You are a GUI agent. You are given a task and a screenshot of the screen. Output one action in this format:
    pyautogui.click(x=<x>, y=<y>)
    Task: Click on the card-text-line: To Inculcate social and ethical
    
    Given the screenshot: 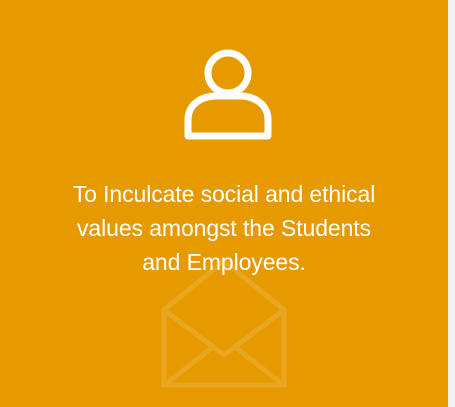 What is the action you would take?
    pyautogui.click(x=224, y=194)
    